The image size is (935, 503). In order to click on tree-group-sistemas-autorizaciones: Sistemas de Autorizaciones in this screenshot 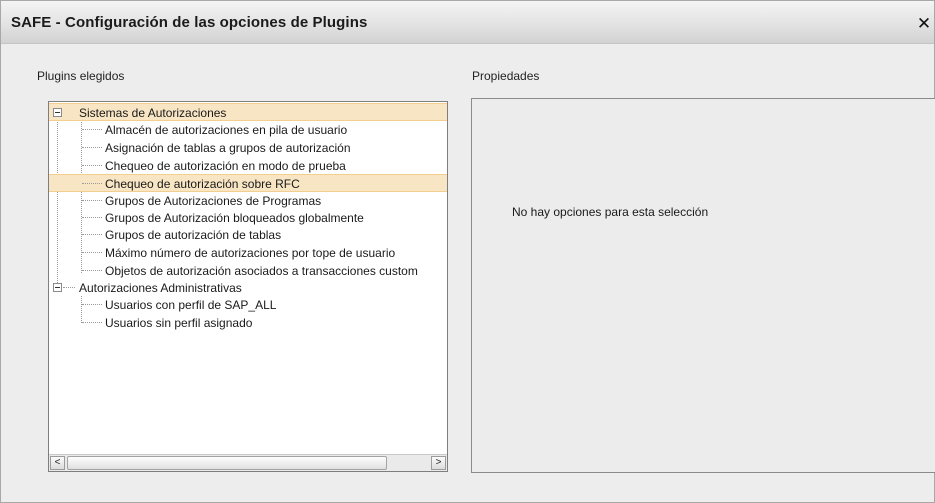, I will do `click(248, 112)`.